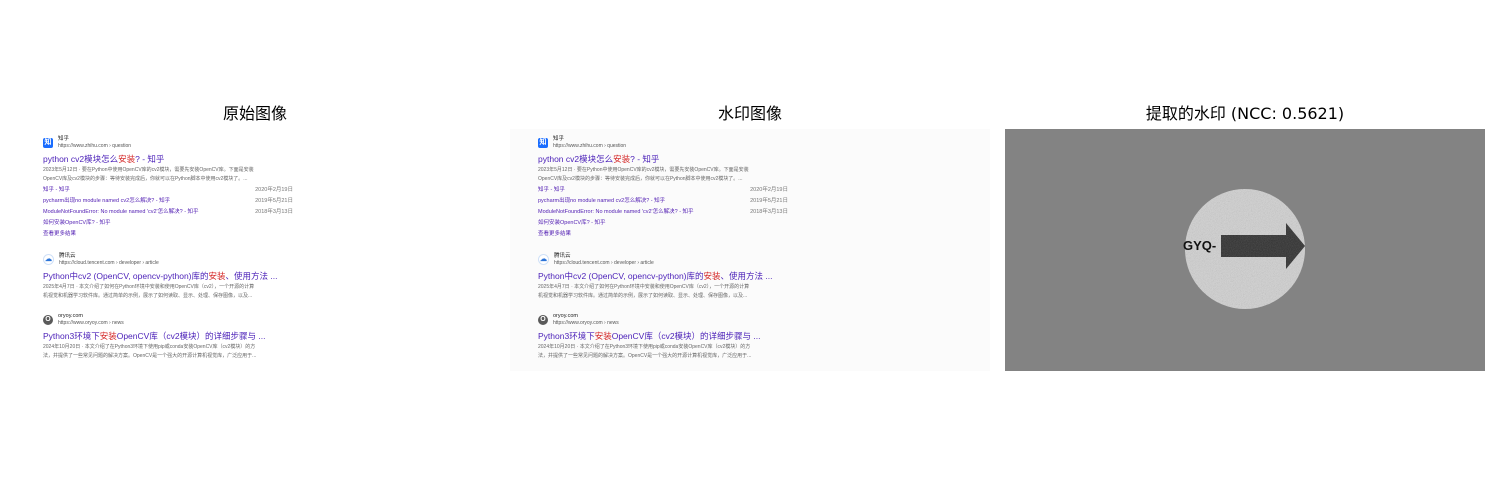 This screenshot has width=1500, height=500. I want to click on watermark-text: GYQ-, so click(1199, 245).